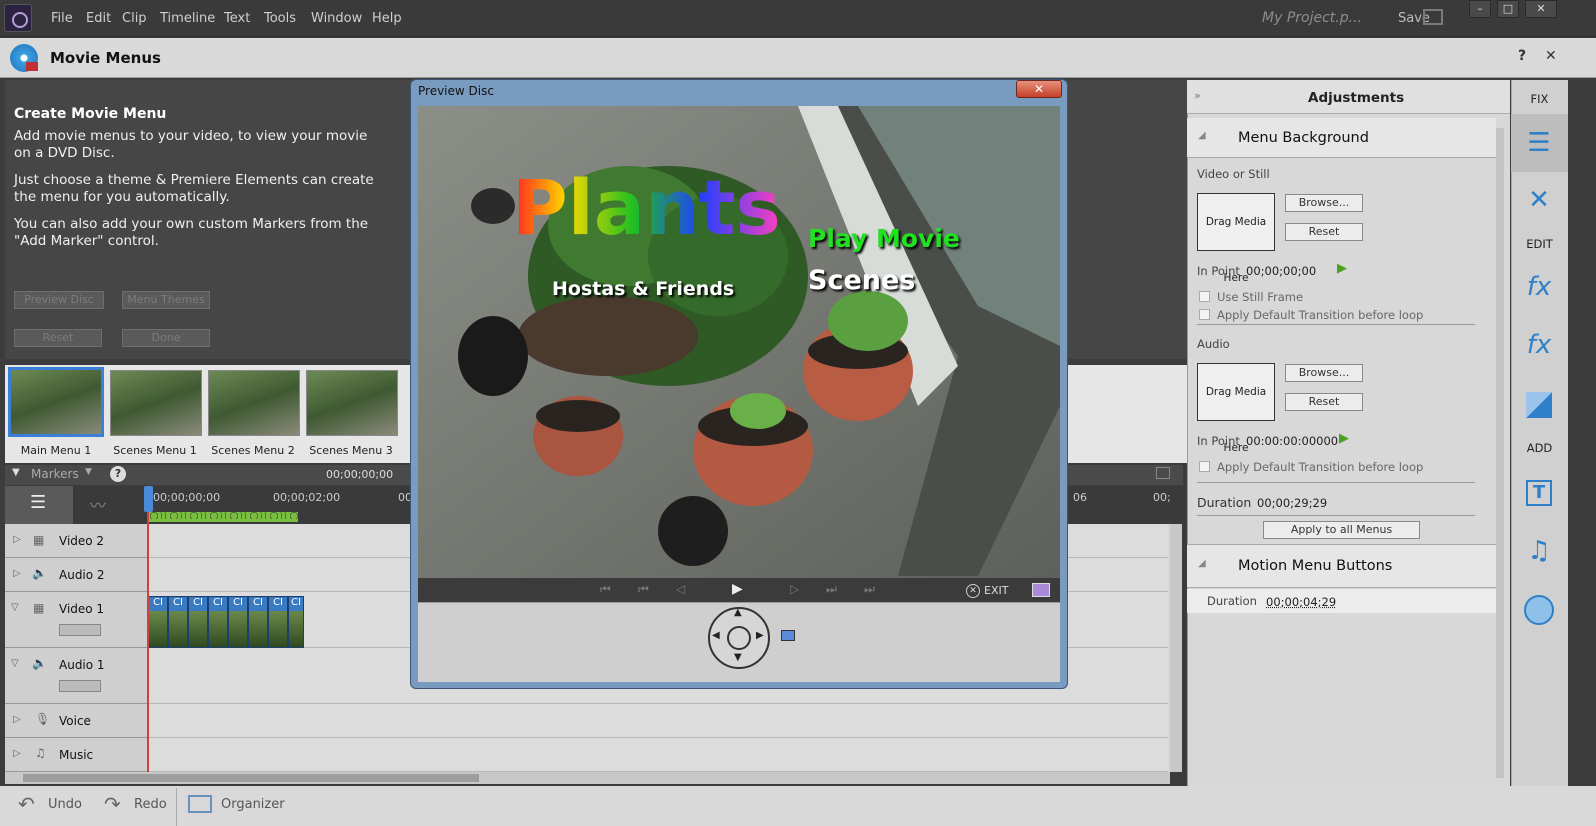  What do you see at coordinates (869, 589) in the screenshot?
I see `last-chapter-icon: ⏭` at bounding box center [869, 589].